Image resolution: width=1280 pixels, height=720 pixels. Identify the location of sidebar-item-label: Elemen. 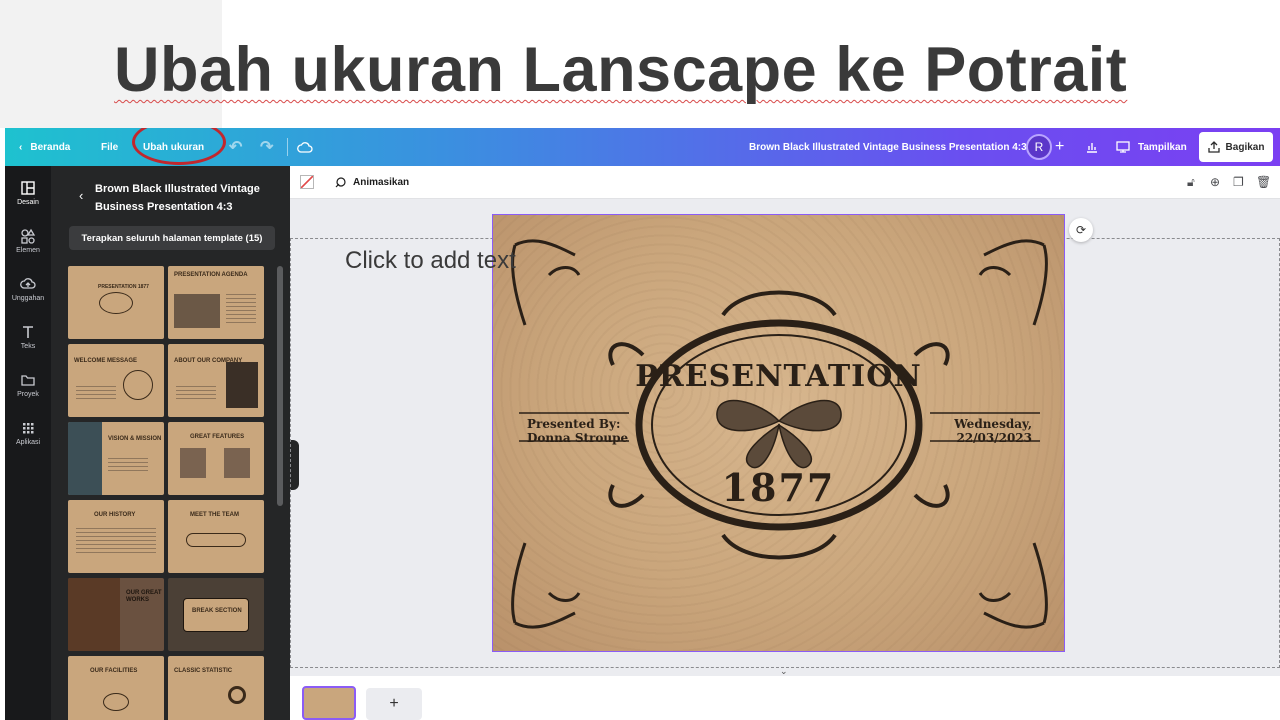
(28, 250).